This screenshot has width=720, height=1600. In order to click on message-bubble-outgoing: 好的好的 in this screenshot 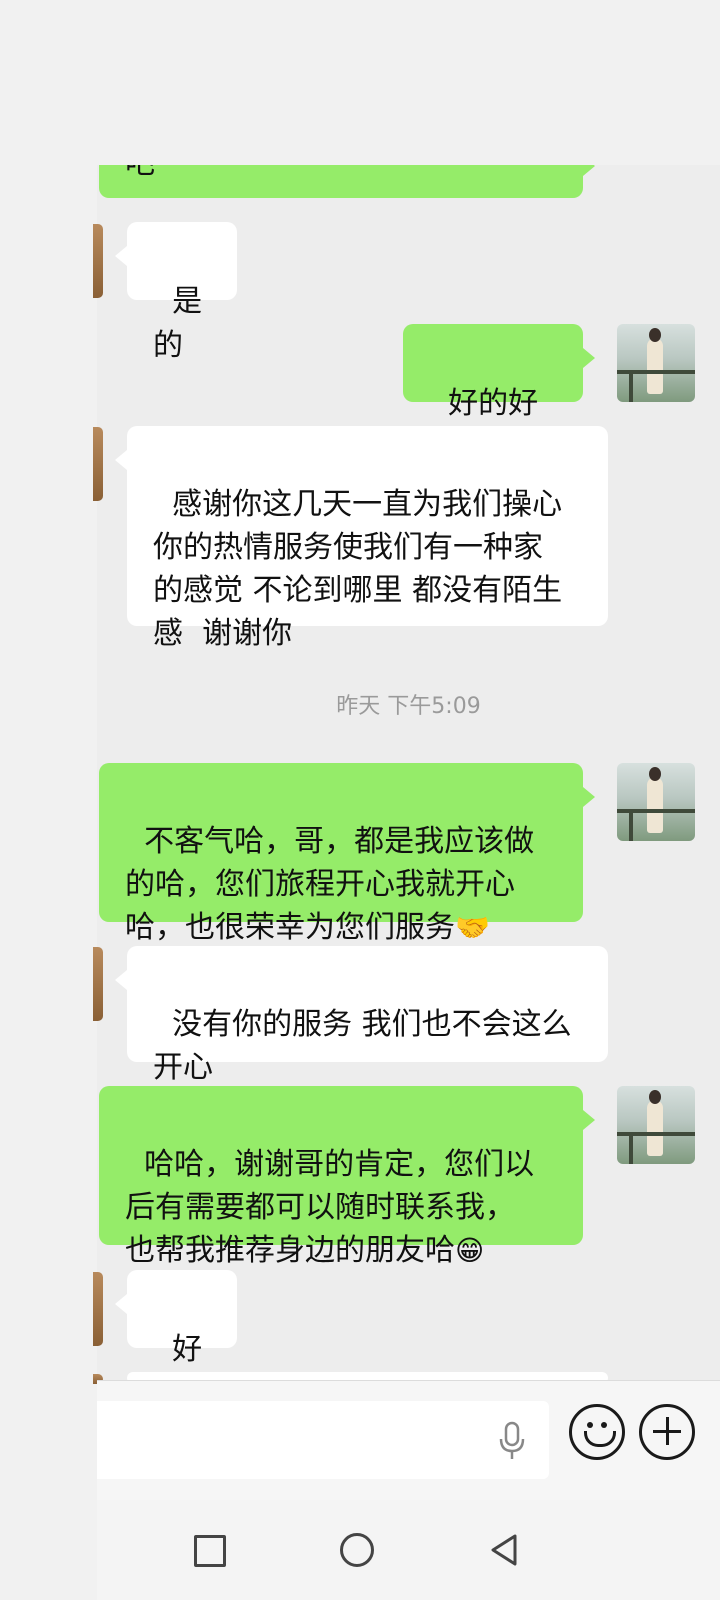, I will do `click(499, 394)`.